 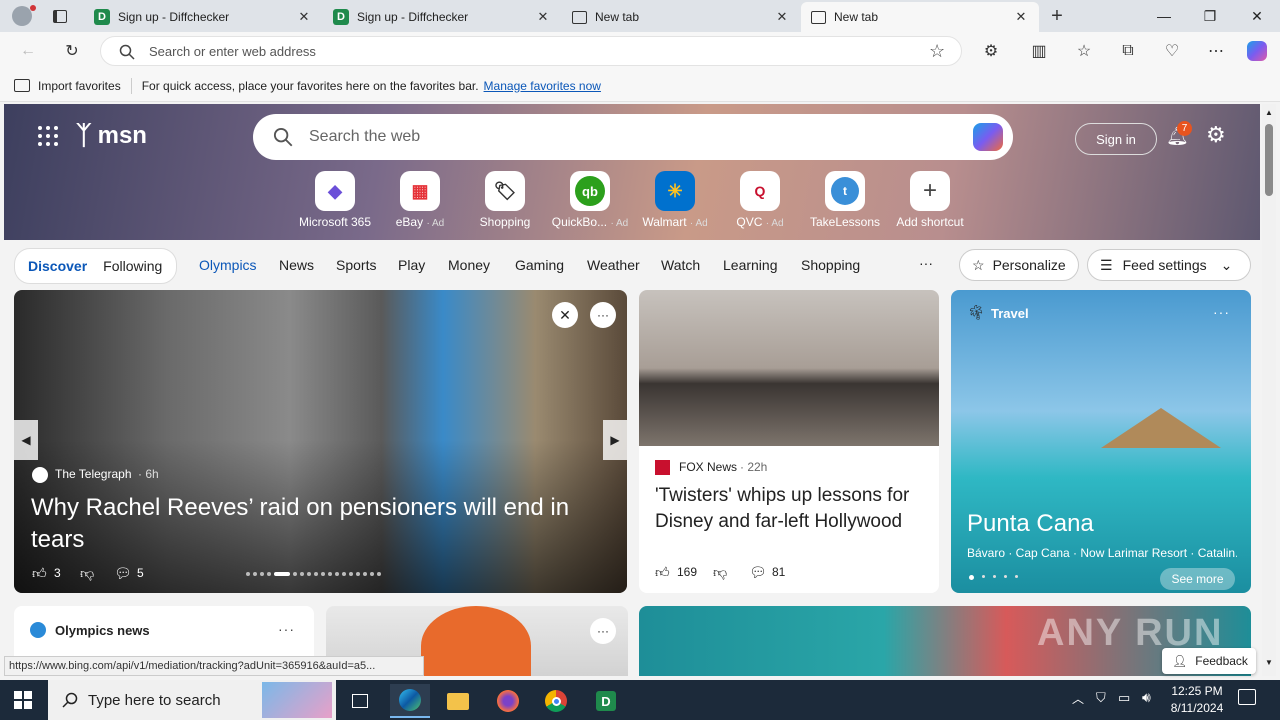 I want to click on windows-start-icon, so click(x=23, y=700).